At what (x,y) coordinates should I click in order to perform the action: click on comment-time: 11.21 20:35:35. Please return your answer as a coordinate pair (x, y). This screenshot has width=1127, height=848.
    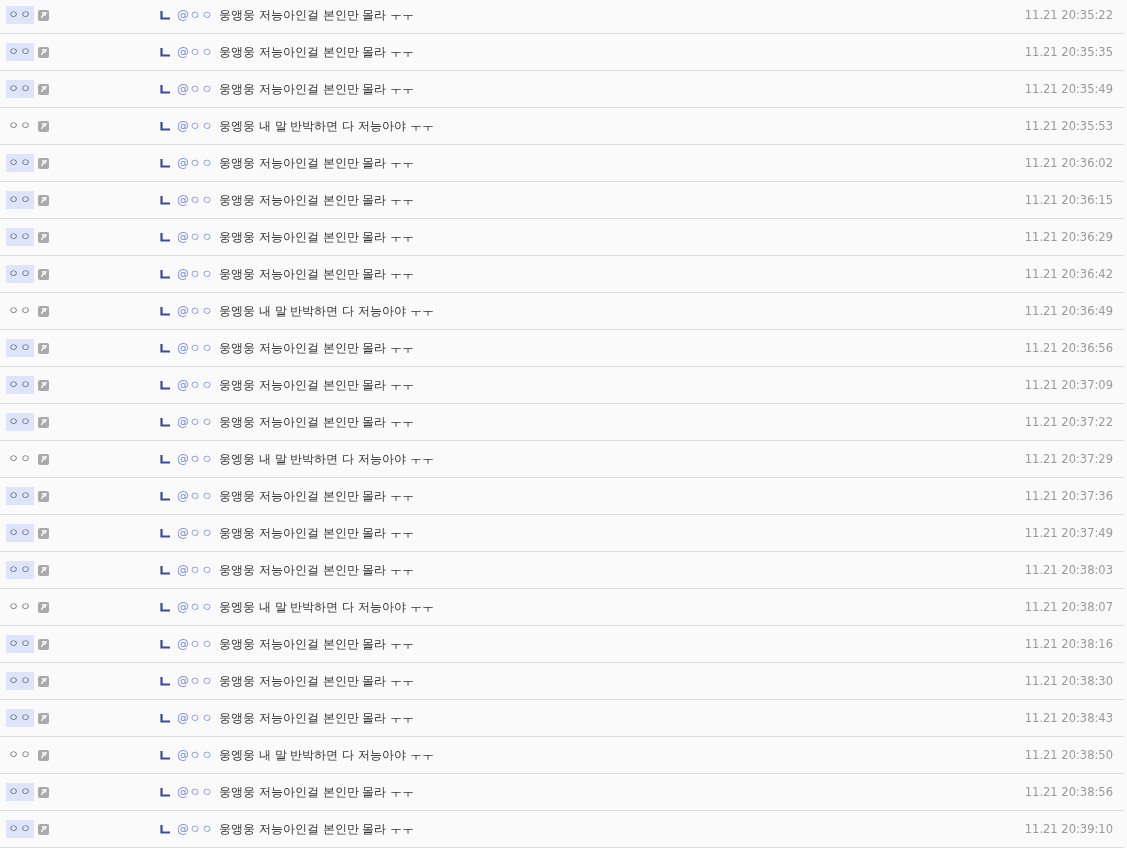
    Looking at the image, I should click on (1069, 52).